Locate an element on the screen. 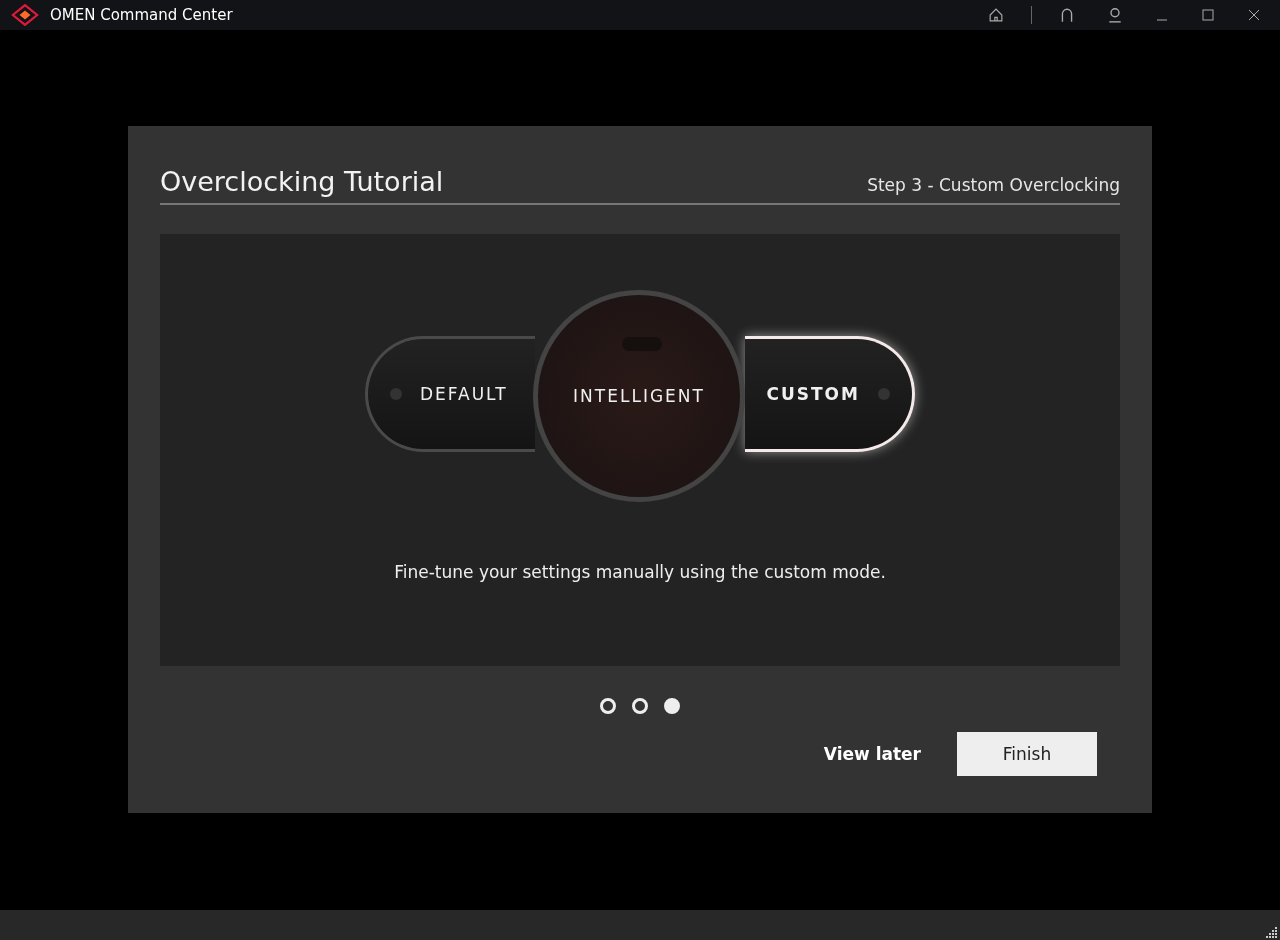 The image size is (1280, 940). mode-option: INTELLIGENT is located at coordinates (639, 396).